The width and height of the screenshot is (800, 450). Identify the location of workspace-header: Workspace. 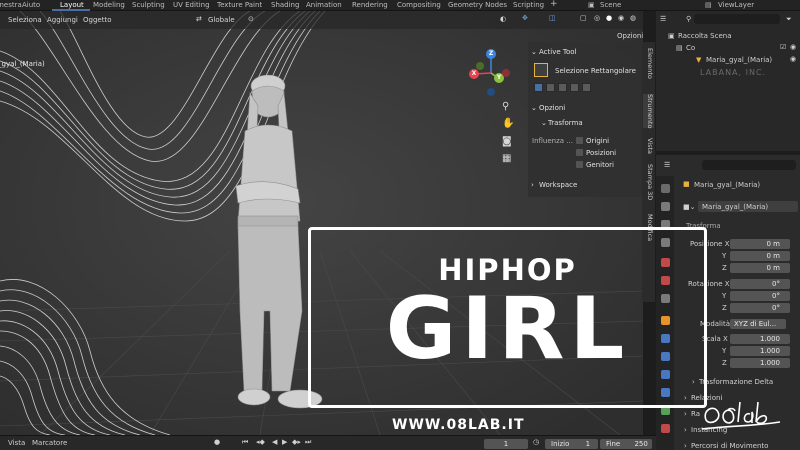
(558, 185).